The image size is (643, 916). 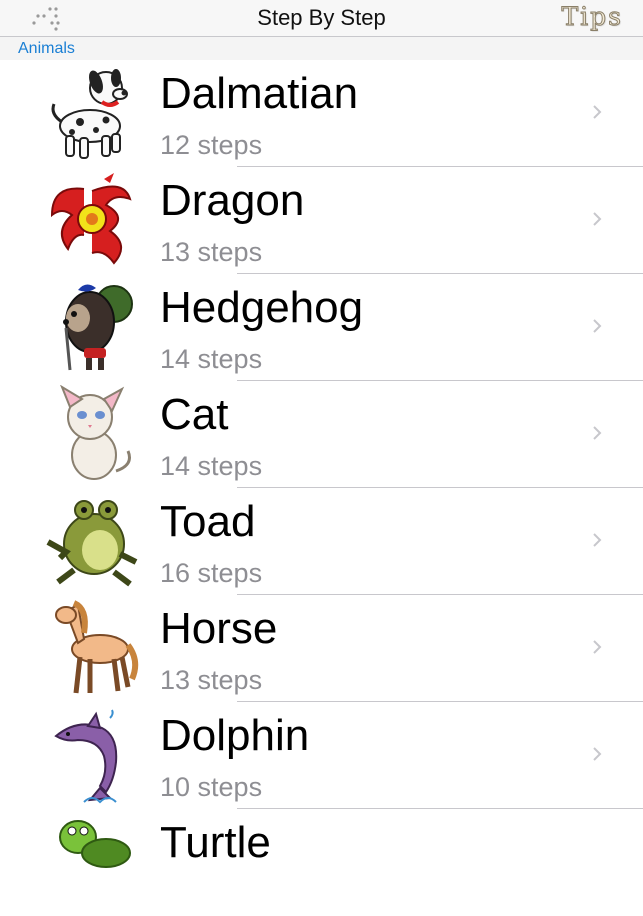 I want to click on step-count: 10 steps, so click(x=211, y=787).